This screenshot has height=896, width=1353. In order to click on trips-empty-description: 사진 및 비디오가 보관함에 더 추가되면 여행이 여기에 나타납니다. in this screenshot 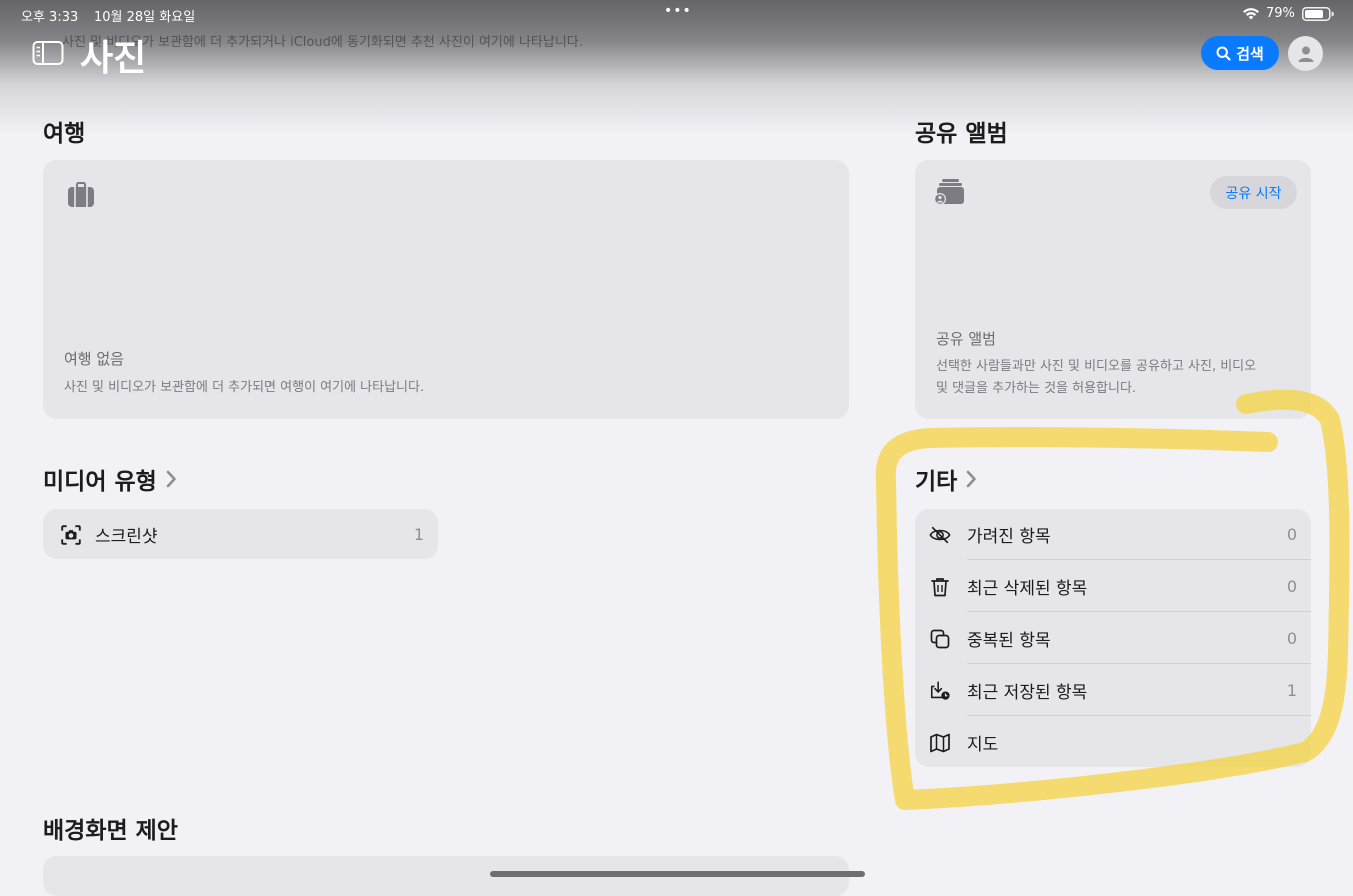, I will do `click(244, 387)`.